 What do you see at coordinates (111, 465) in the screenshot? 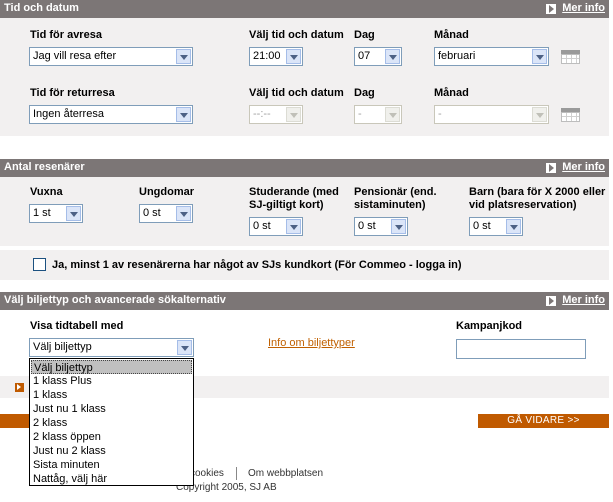
I see `dropdown-option: Sista minuten` at bounding box center [111, 465].